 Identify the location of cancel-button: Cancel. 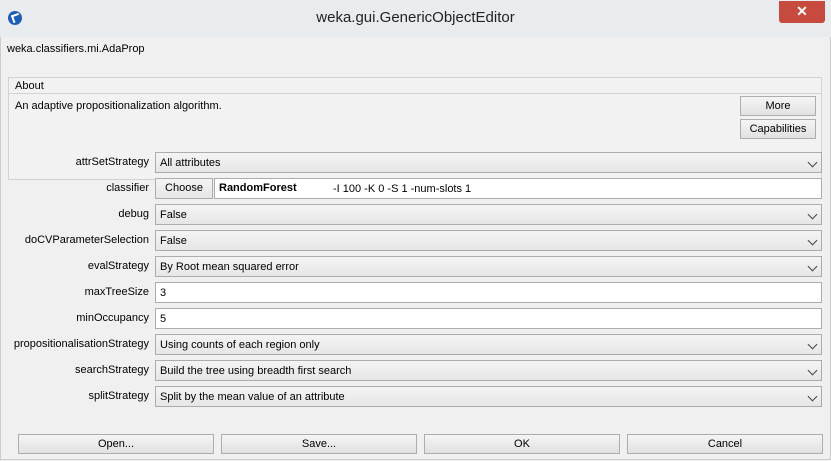
(725, 444).